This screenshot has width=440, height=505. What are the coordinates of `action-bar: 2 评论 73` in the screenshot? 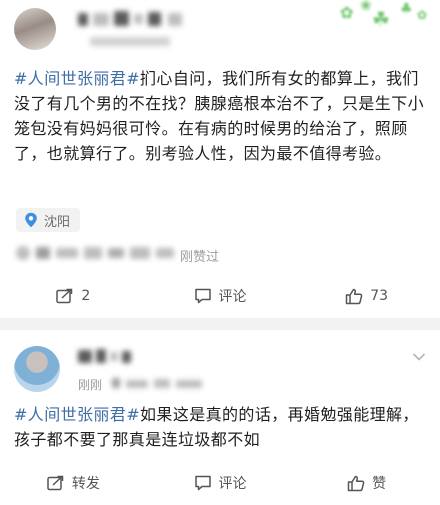 It's located at (220, 296).